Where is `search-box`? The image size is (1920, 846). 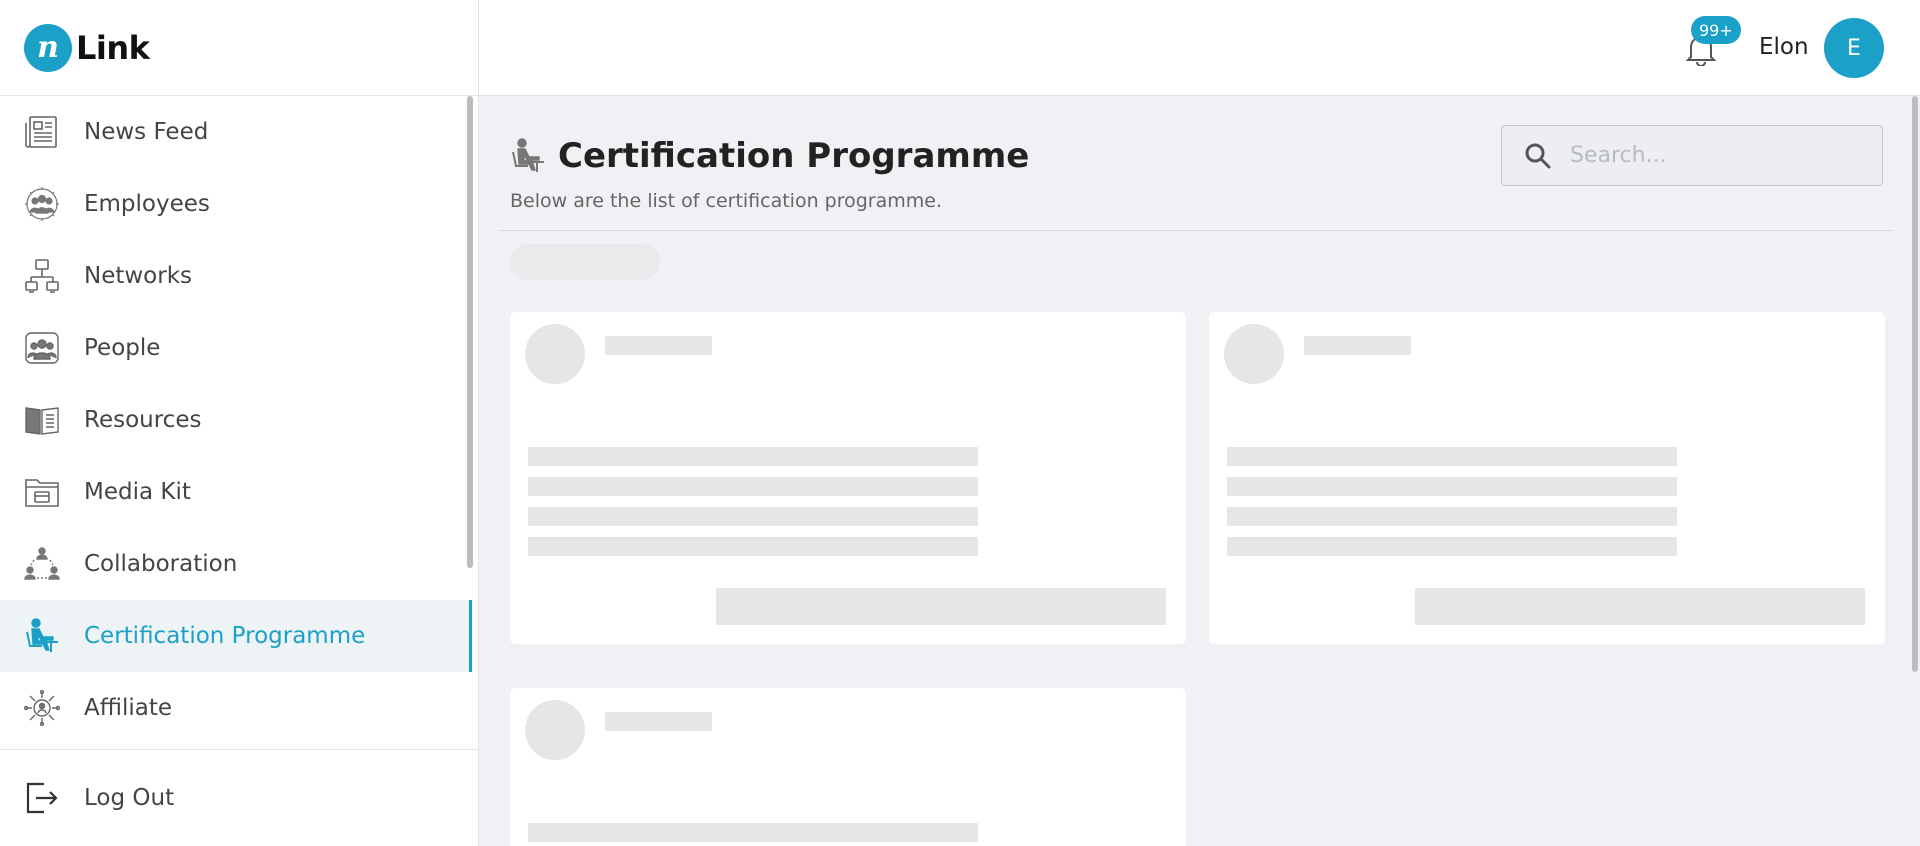 search-box is located at coordinates (1692, 155).